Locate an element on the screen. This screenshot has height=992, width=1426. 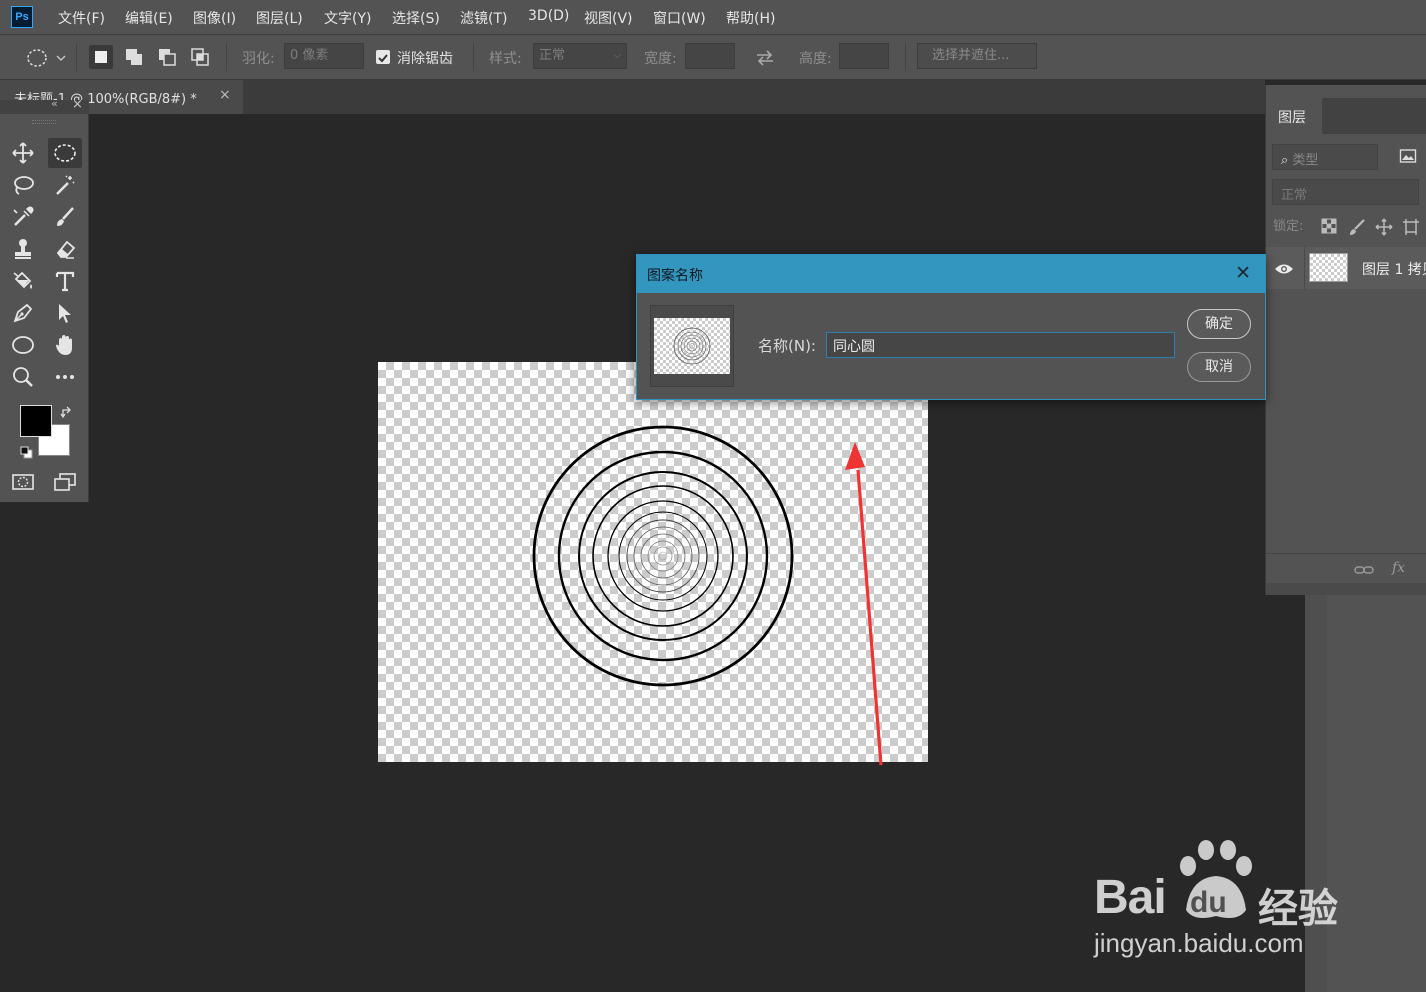
style-label: 样式: is located at coordinates (505, 59).